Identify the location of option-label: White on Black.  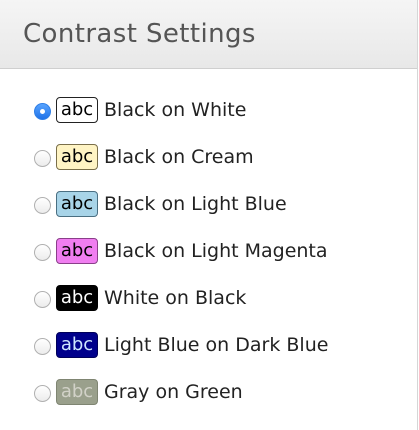
(175, 297).